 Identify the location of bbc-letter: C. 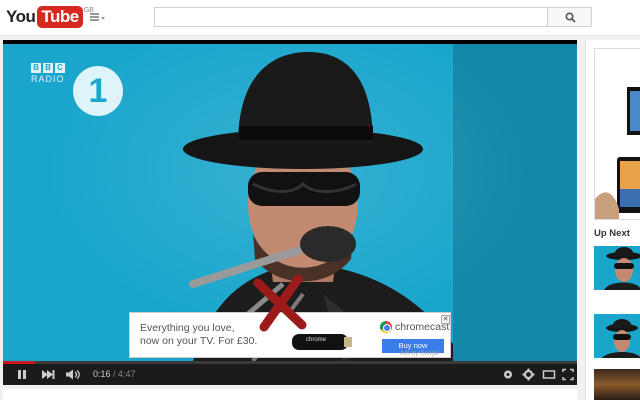
(60, 68).